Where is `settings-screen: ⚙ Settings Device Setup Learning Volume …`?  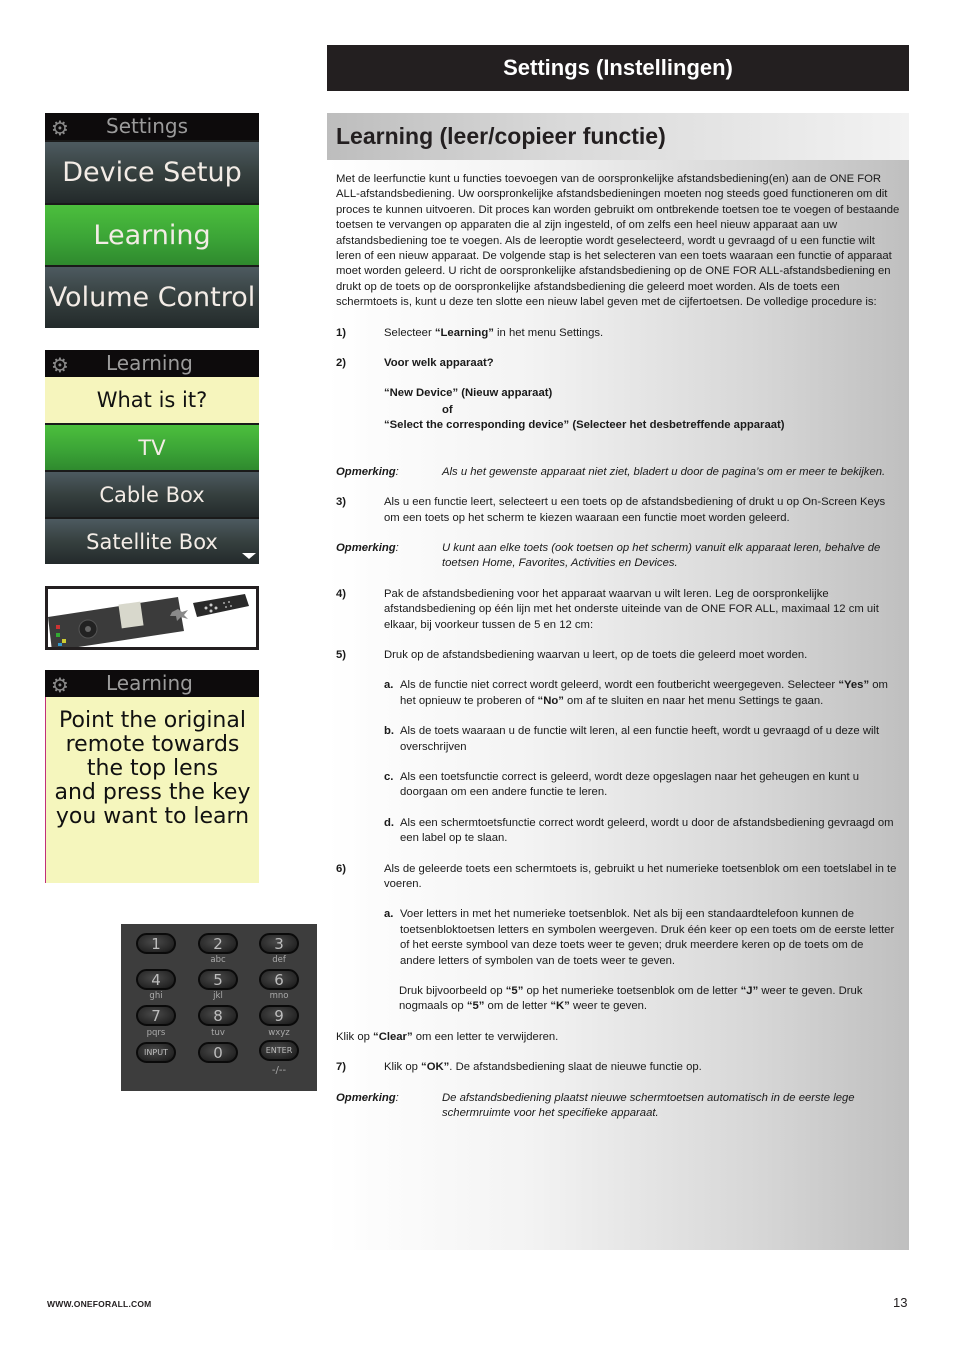 settings-screen: ⚙ Settings Device Setup Learning Volume … is located at coordinates (152, 220).